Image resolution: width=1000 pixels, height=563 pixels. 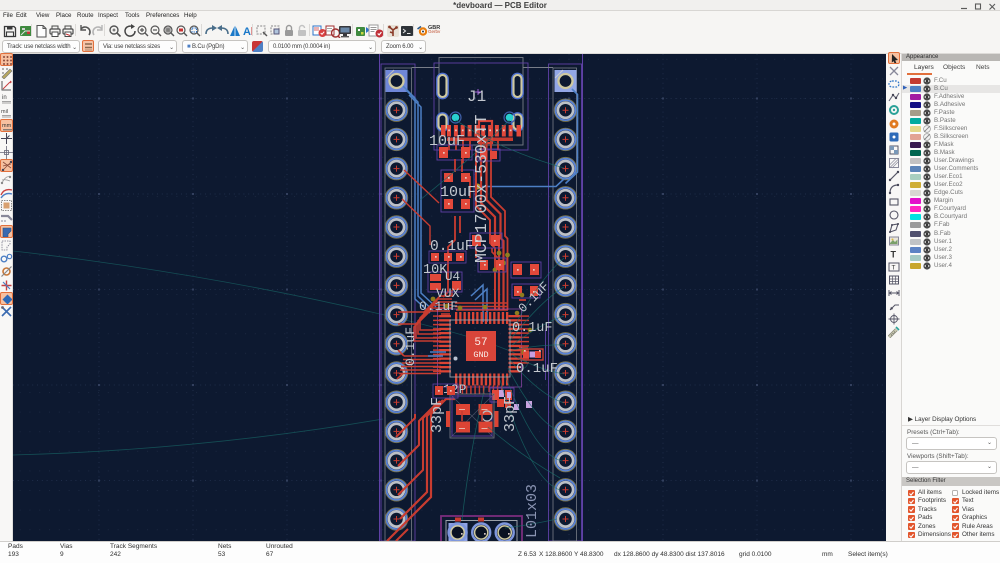 What do you see at coordinates (4, 98) in the screenshot?
I see `svg-text: in` at bounding box center [4, 98].